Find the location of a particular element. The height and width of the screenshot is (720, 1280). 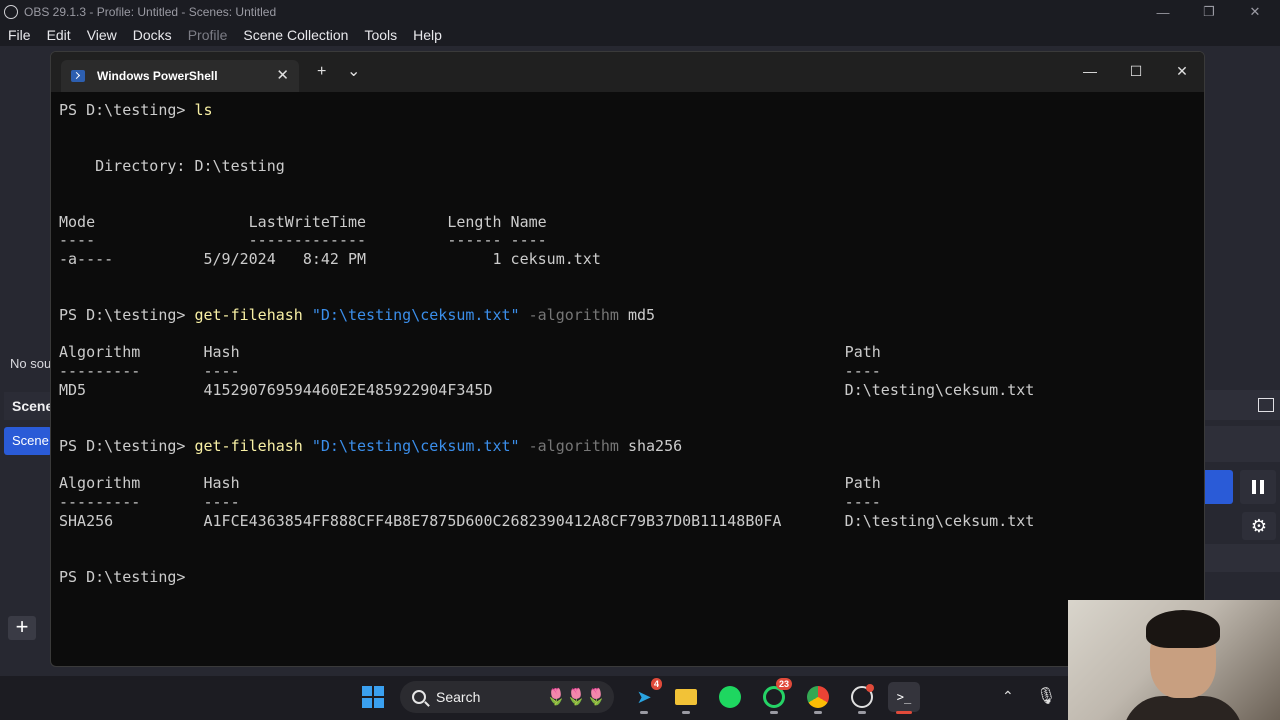

scenes-dock-header: Scene is located at coordinates (28, 406).